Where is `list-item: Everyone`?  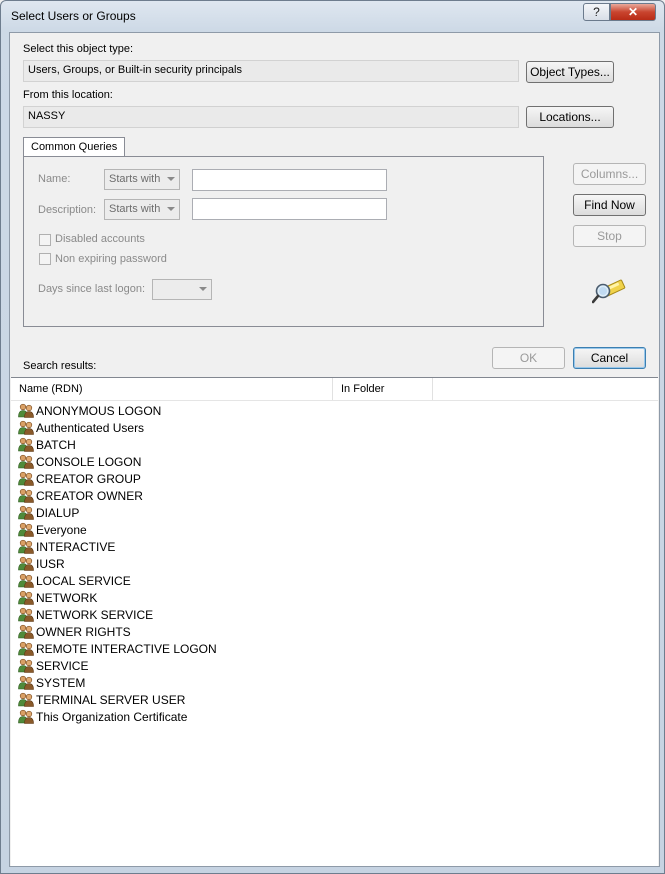 list-item: Everyone is located at coordinates (52, 529).